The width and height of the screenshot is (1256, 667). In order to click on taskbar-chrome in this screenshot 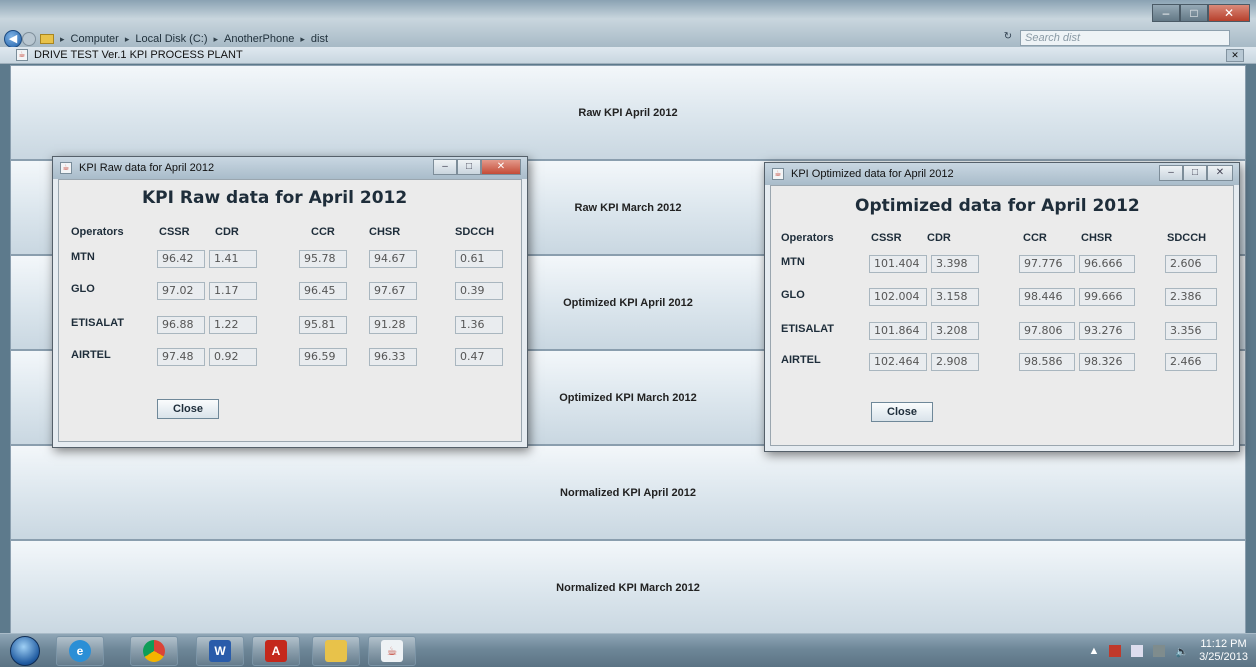, I will do `click(154, 651)`.